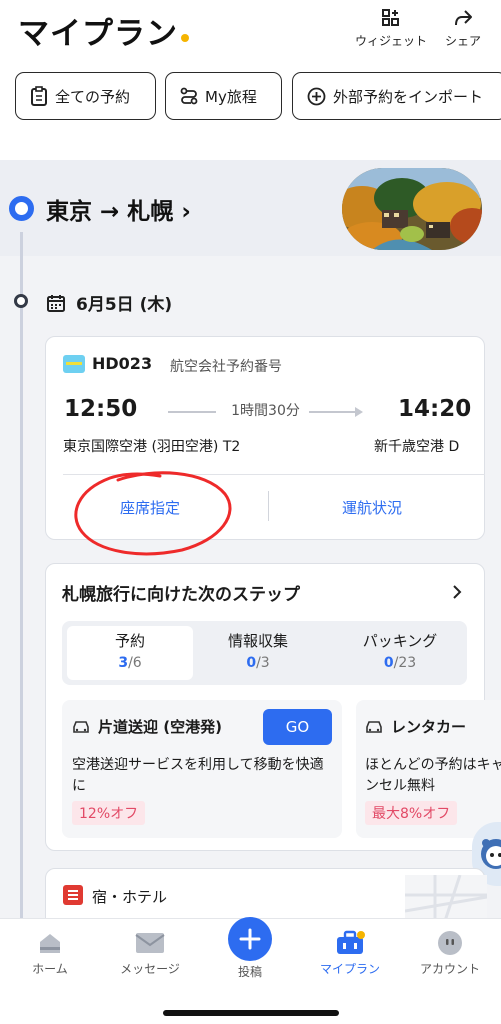 Image resolution: width=501 pixels, height=1024 pixels. I want to click on timeline-line, so click(21, 577).